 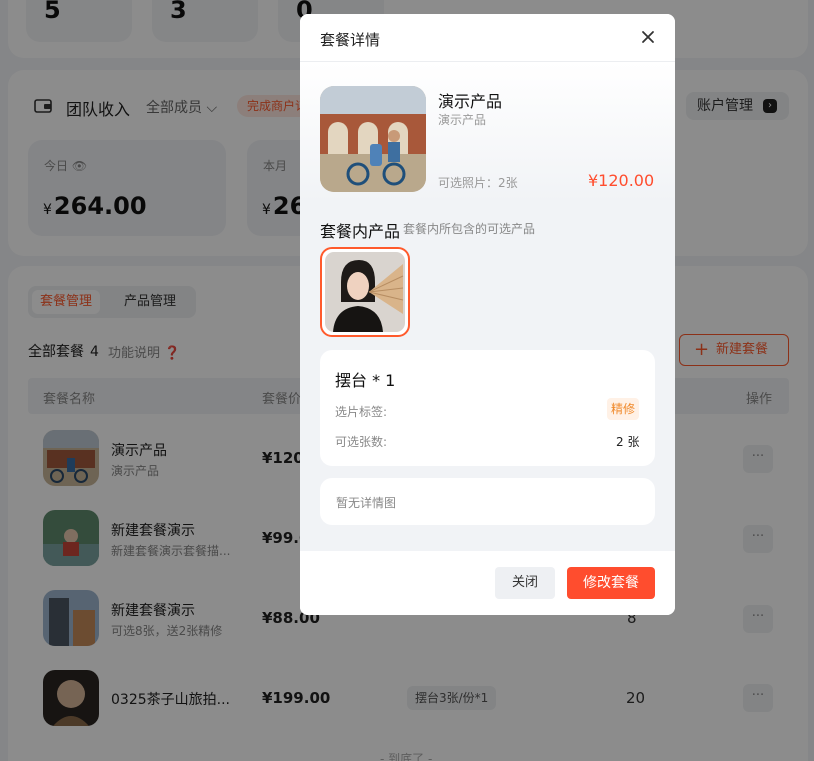 I want to click on count-label: 可选张数:, so click(x=361, y=442).